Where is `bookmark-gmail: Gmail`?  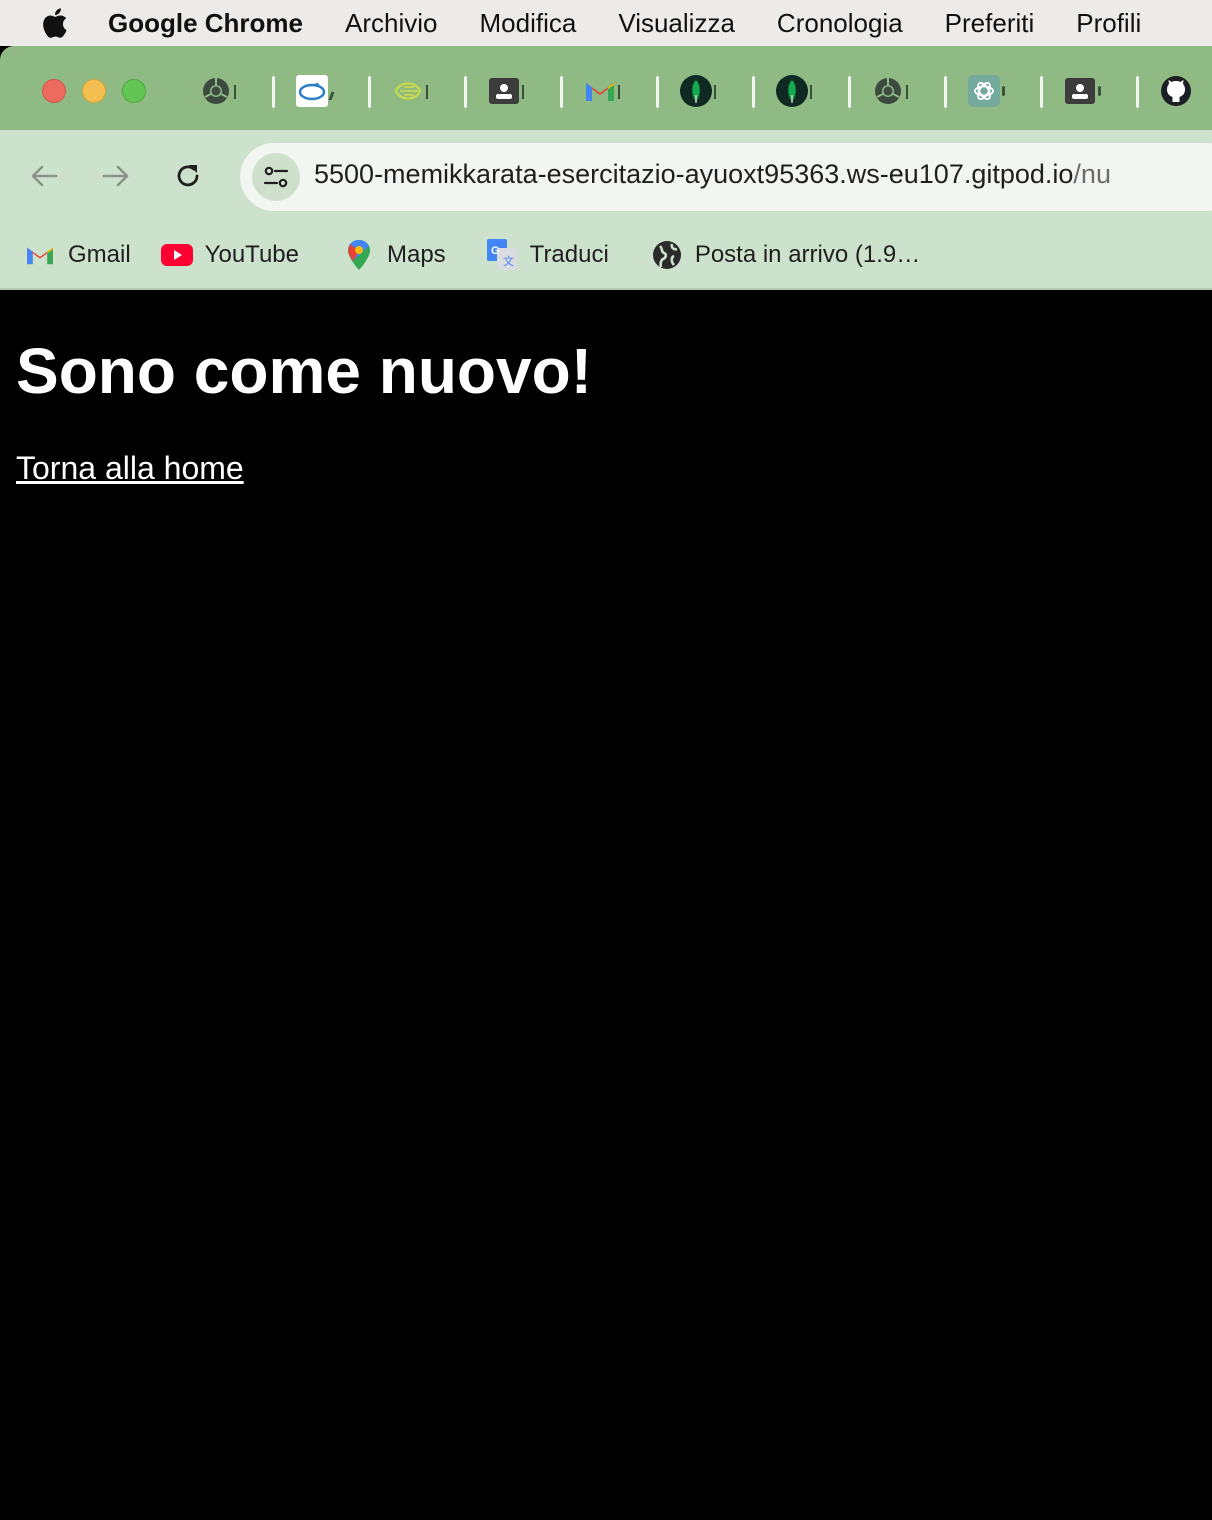 bookmark-gmail: Gmail is located at coordinates (77, 255).